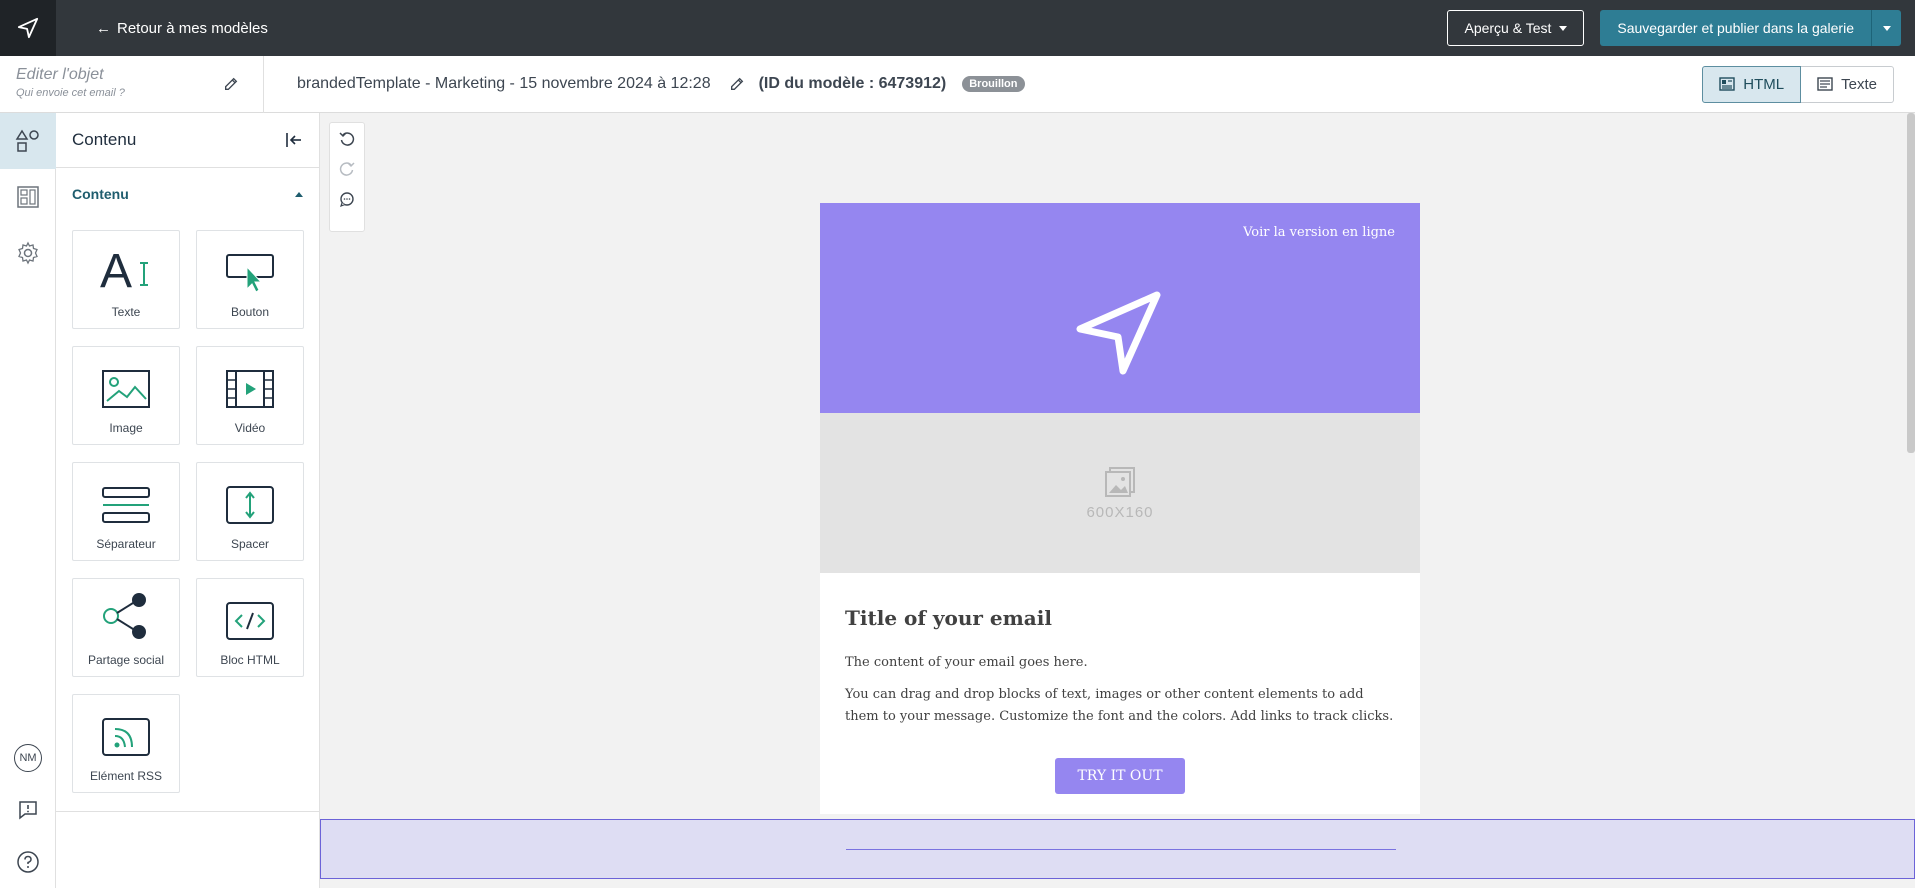 This screenshot has width=1915, height=888. I want to click on back-to-templates-link: ← Retour à mes modèles, so click(182, 28).